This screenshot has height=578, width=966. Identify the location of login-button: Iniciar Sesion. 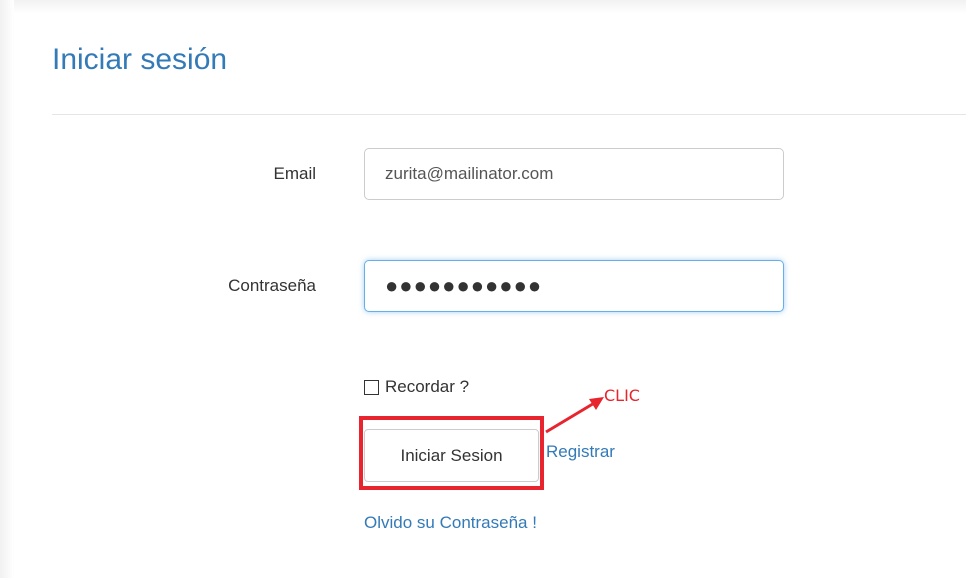
(451, 455).